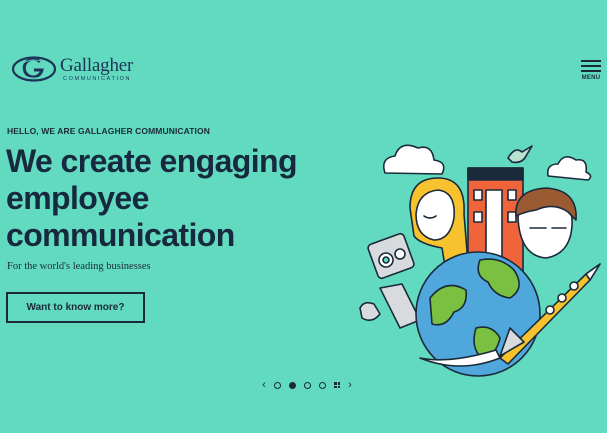 Image resolution: width=607 pixels, height=433 pixels. What do you see at coordinates (520, 154) in the screenshot?
I see `bird-icon` at bounding box center [520, 154].